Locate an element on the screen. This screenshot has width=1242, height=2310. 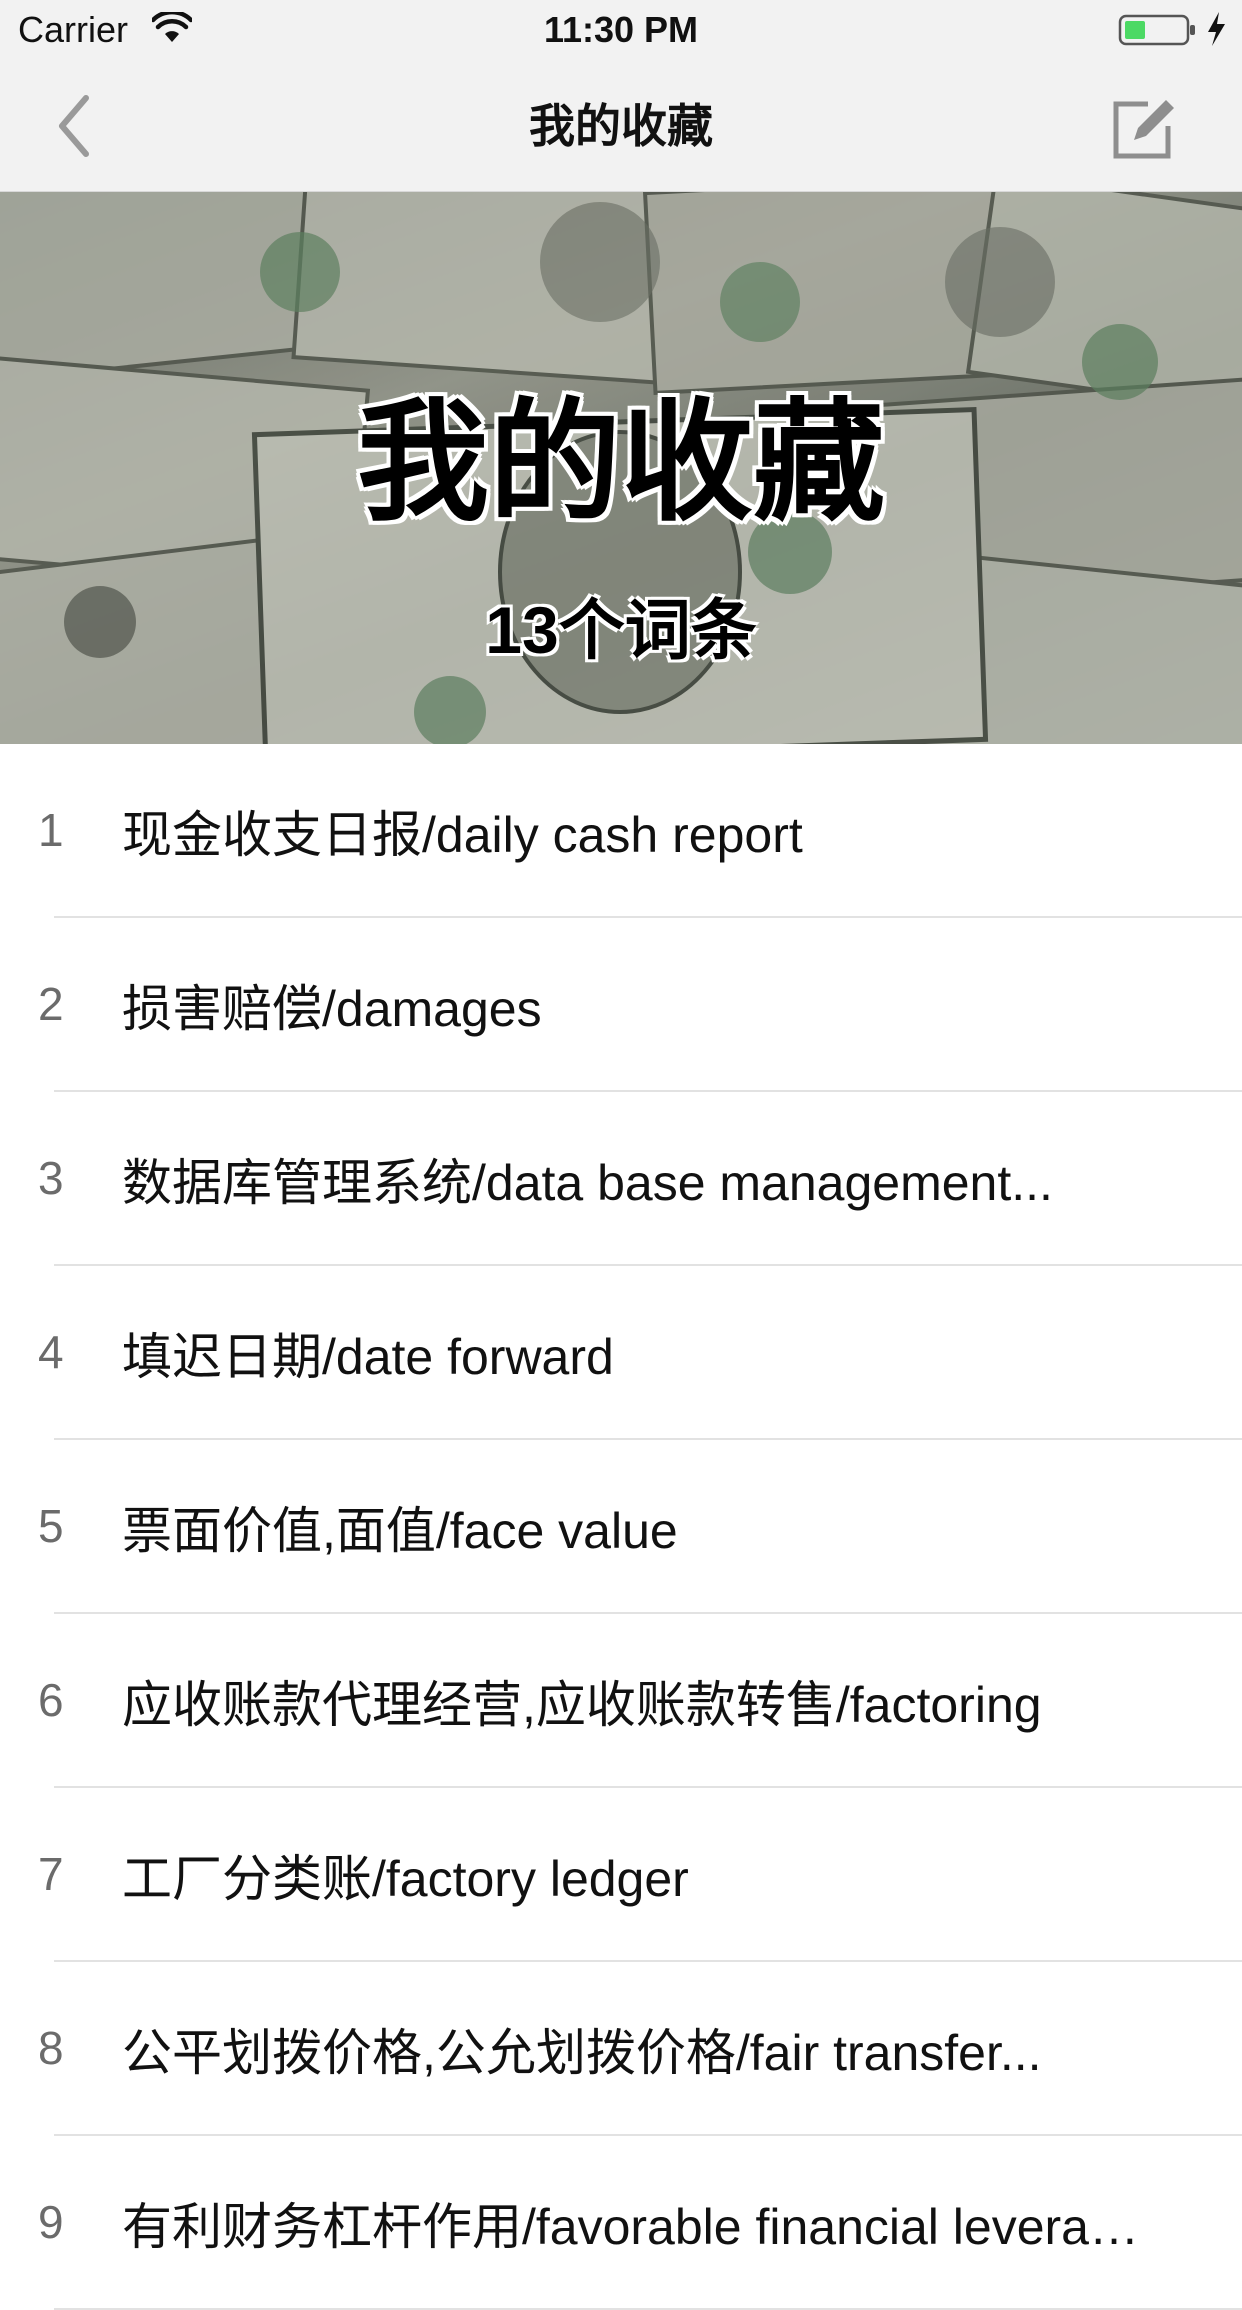
item-index: 7 is located at coordinates (51, 1874).